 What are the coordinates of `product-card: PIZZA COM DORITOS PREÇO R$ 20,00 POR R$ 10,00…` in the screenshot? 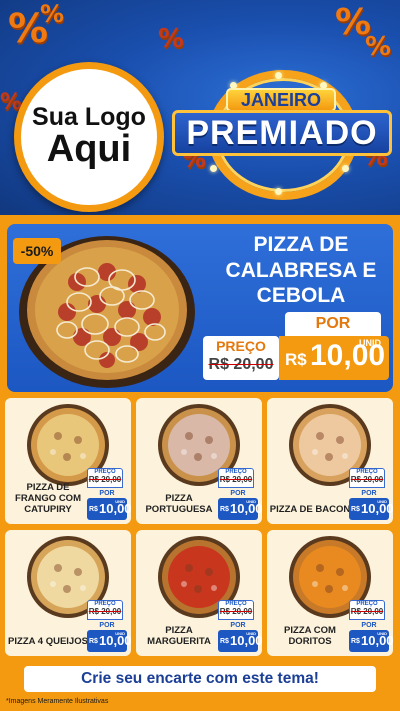 It's located at (330, 593).